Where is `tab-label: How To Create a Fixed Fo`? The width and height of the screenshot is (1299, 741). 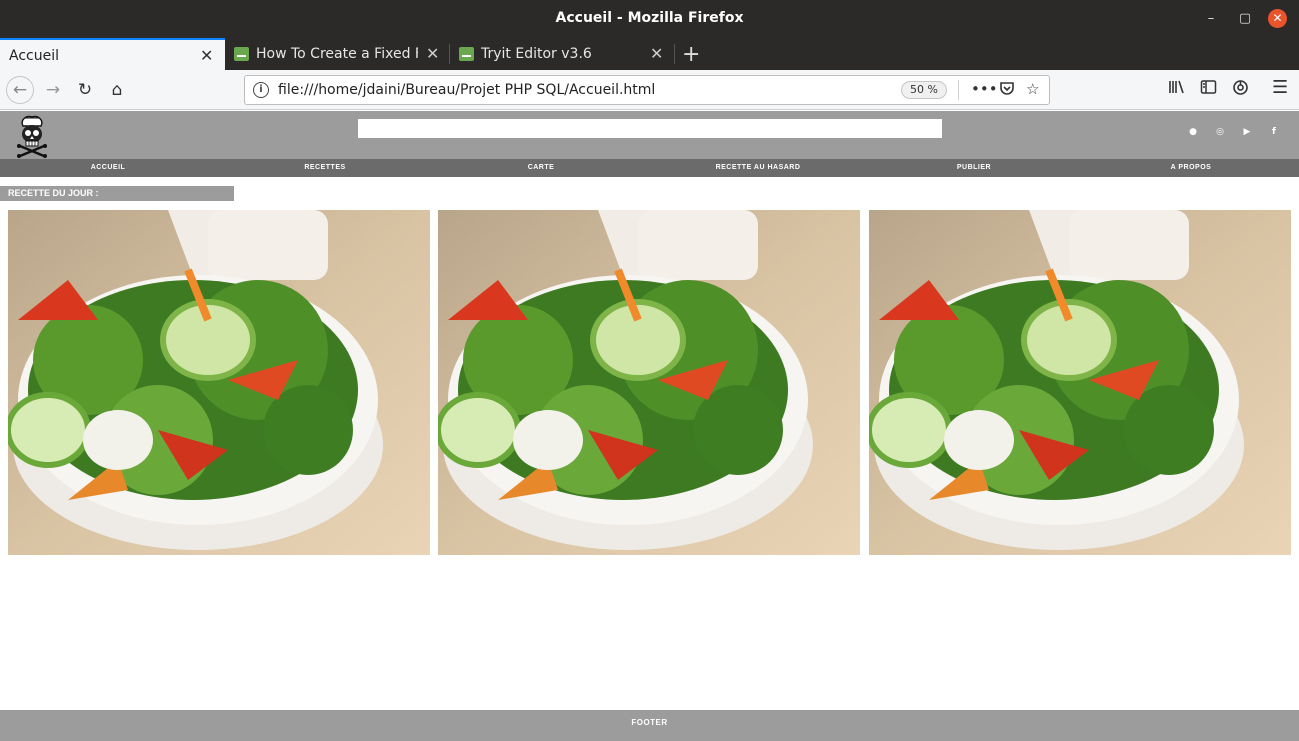 tab-label: How To Create a Fixed Fo is located at coordinates (337, 54).